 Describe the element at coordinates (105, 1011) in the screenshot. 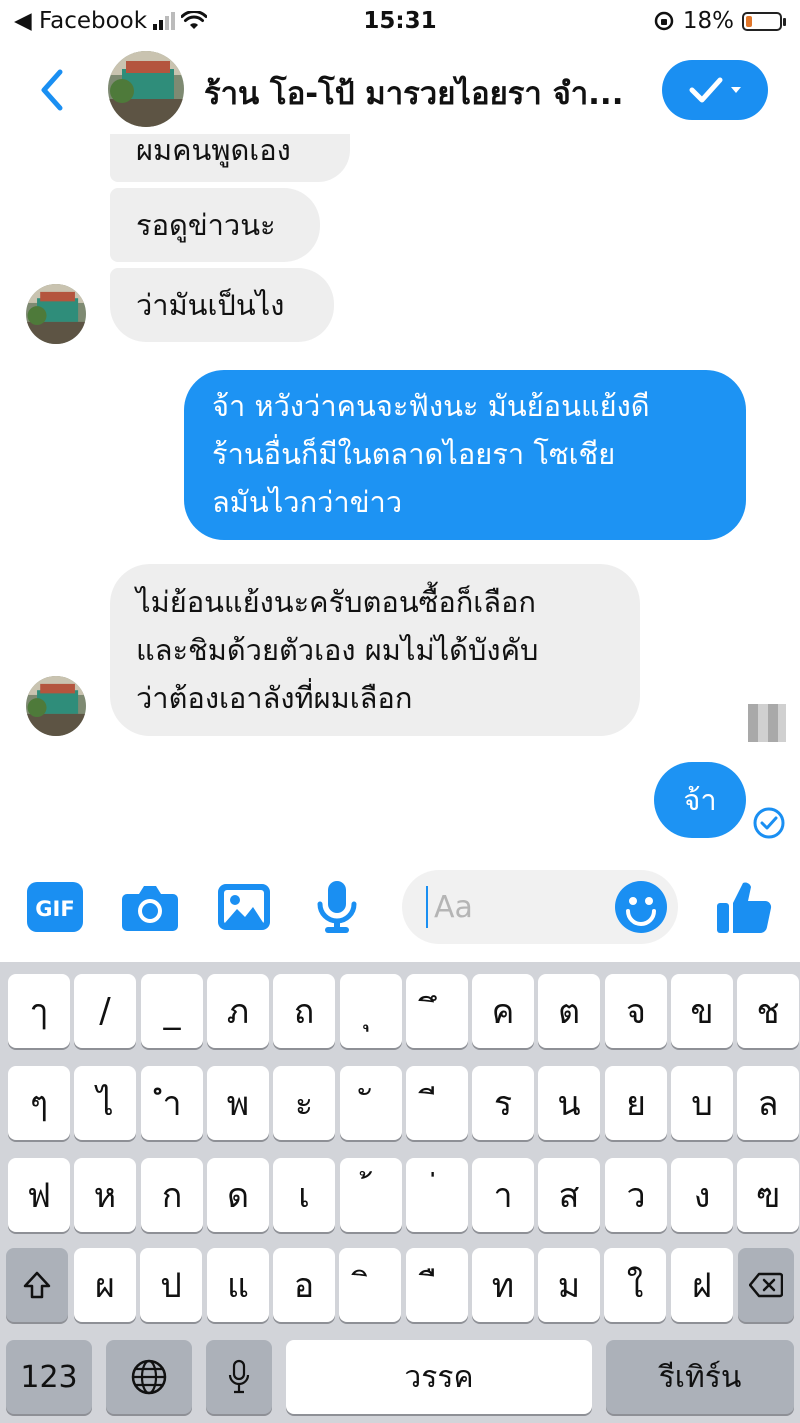

I see `key-row1-1: /` at that location.